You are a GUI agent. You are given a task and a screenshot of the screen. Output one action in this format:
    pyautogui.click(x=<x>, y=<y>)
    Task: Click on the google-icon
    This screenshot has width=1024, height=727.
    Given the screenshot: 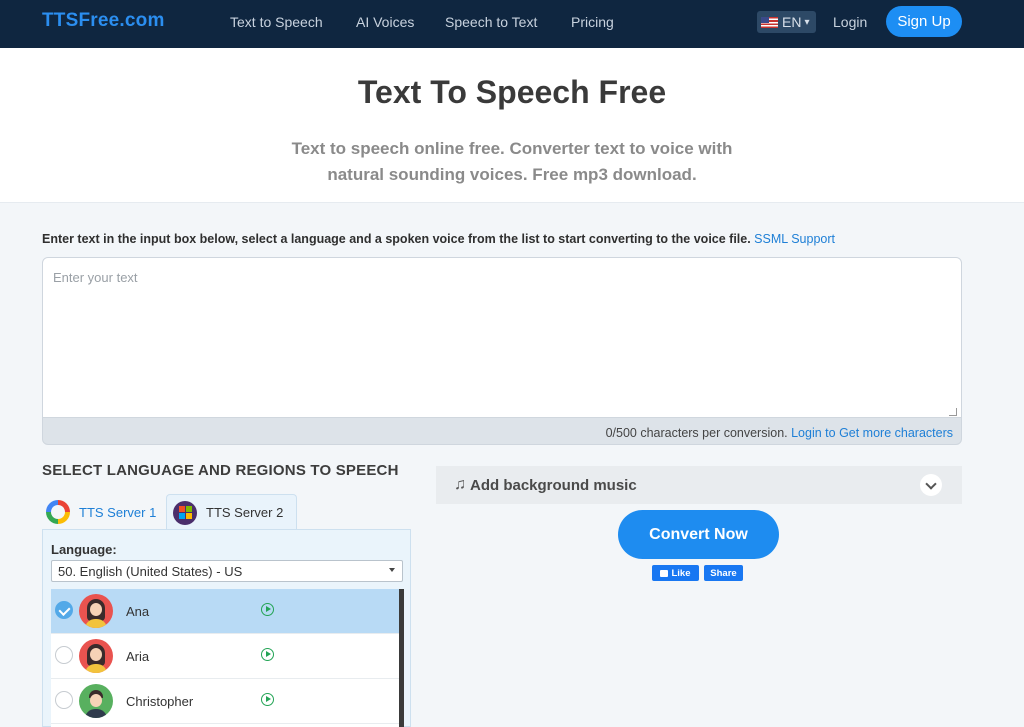 What is the action you would take?
    pyautogui.click(x=58, y=512)
    